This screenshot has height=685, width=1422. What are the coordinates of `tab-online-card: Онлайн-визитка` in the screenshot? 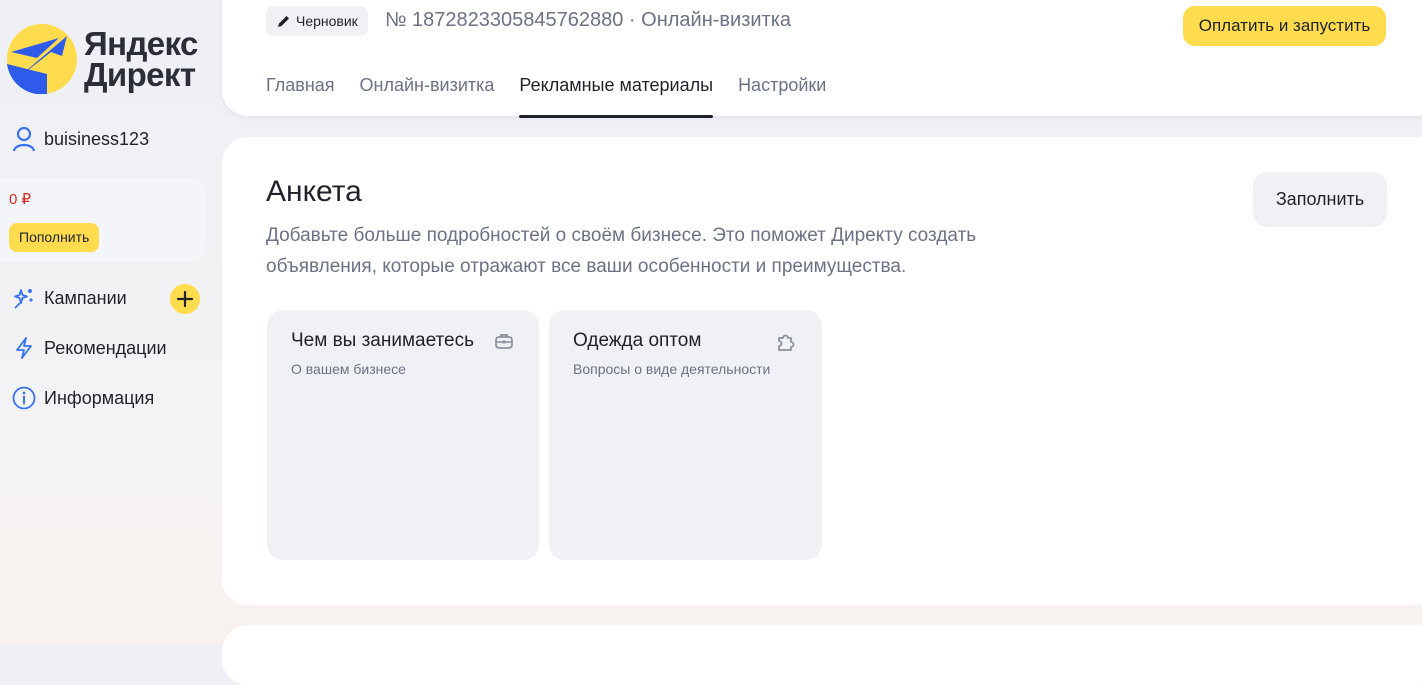 It's located at (427, 96).